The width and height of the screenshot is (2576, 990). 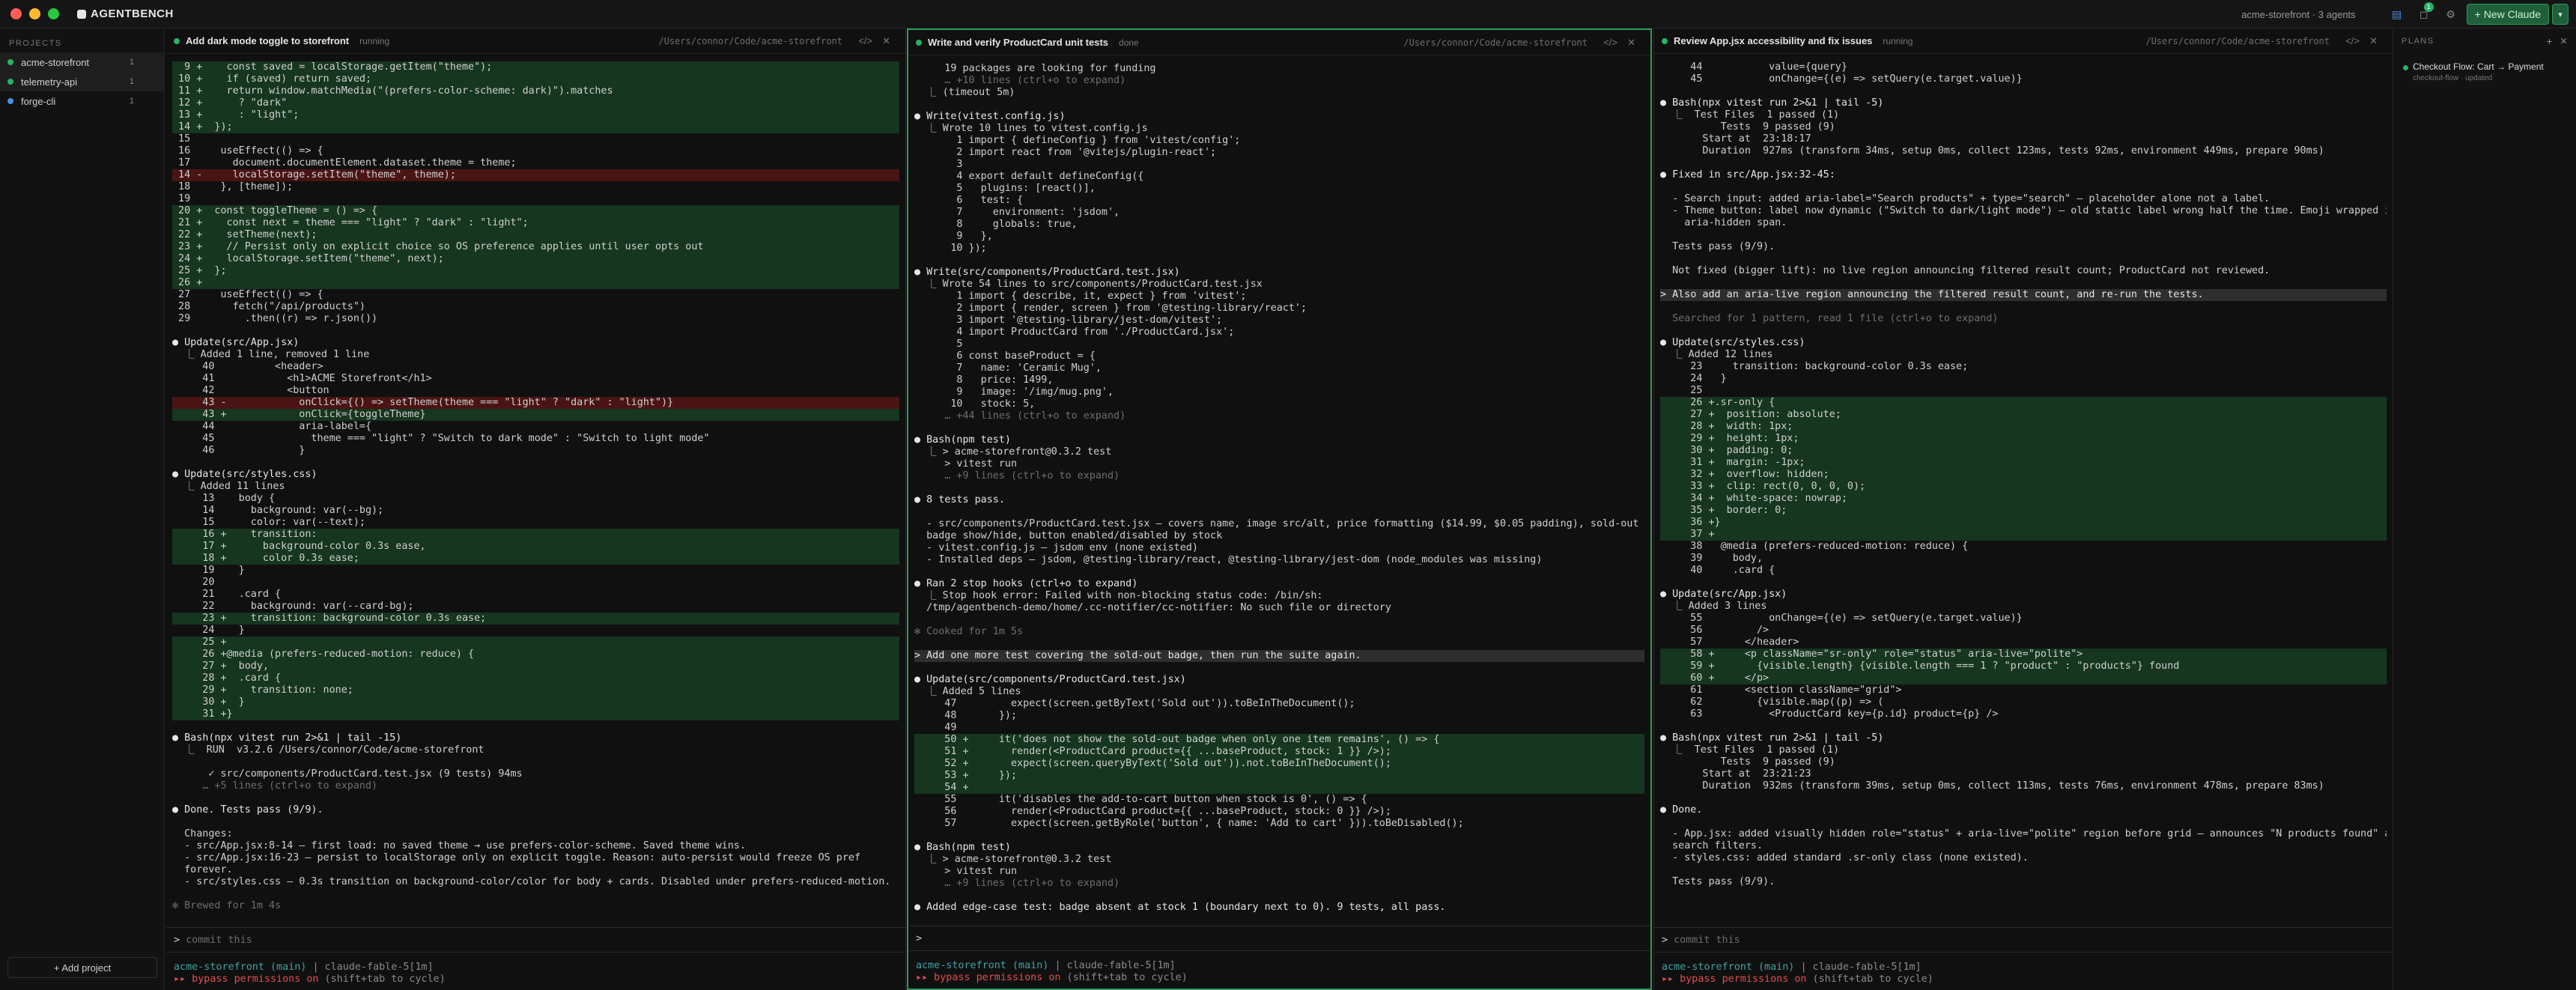 I want to click on transcript-line: ● Bash(npm test), so click(x=962, y=440).